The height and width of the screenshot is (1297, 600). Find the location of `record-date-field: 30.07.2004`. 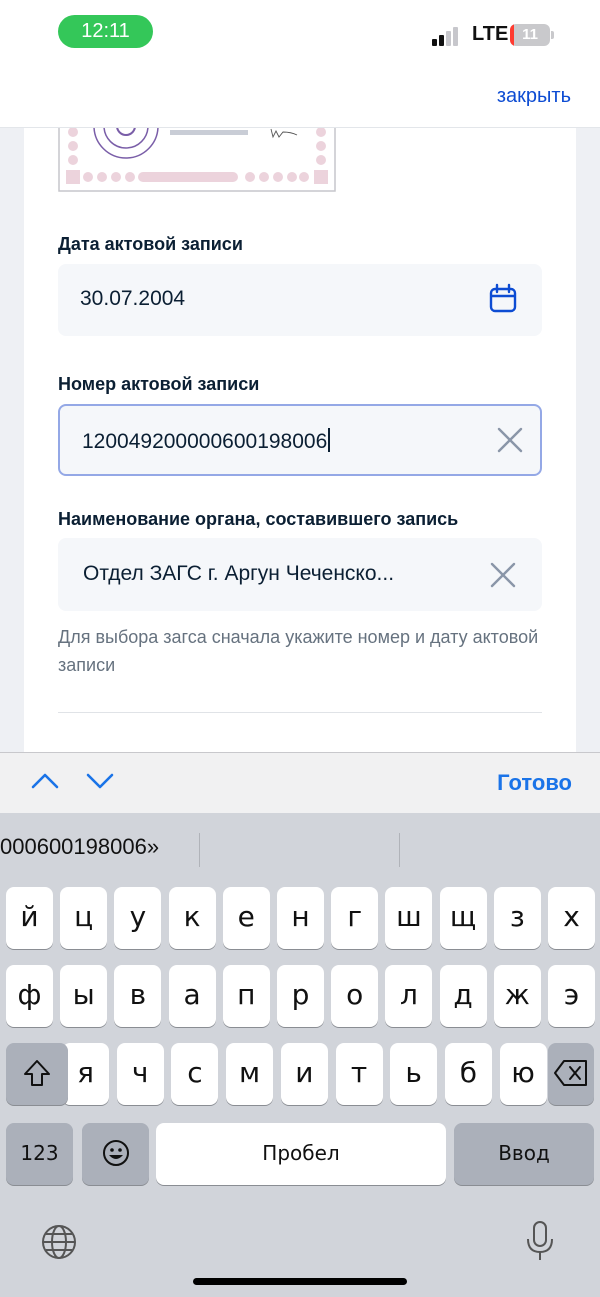

record-date-field: 30.07.2004 is located at coordinates (300, 300).